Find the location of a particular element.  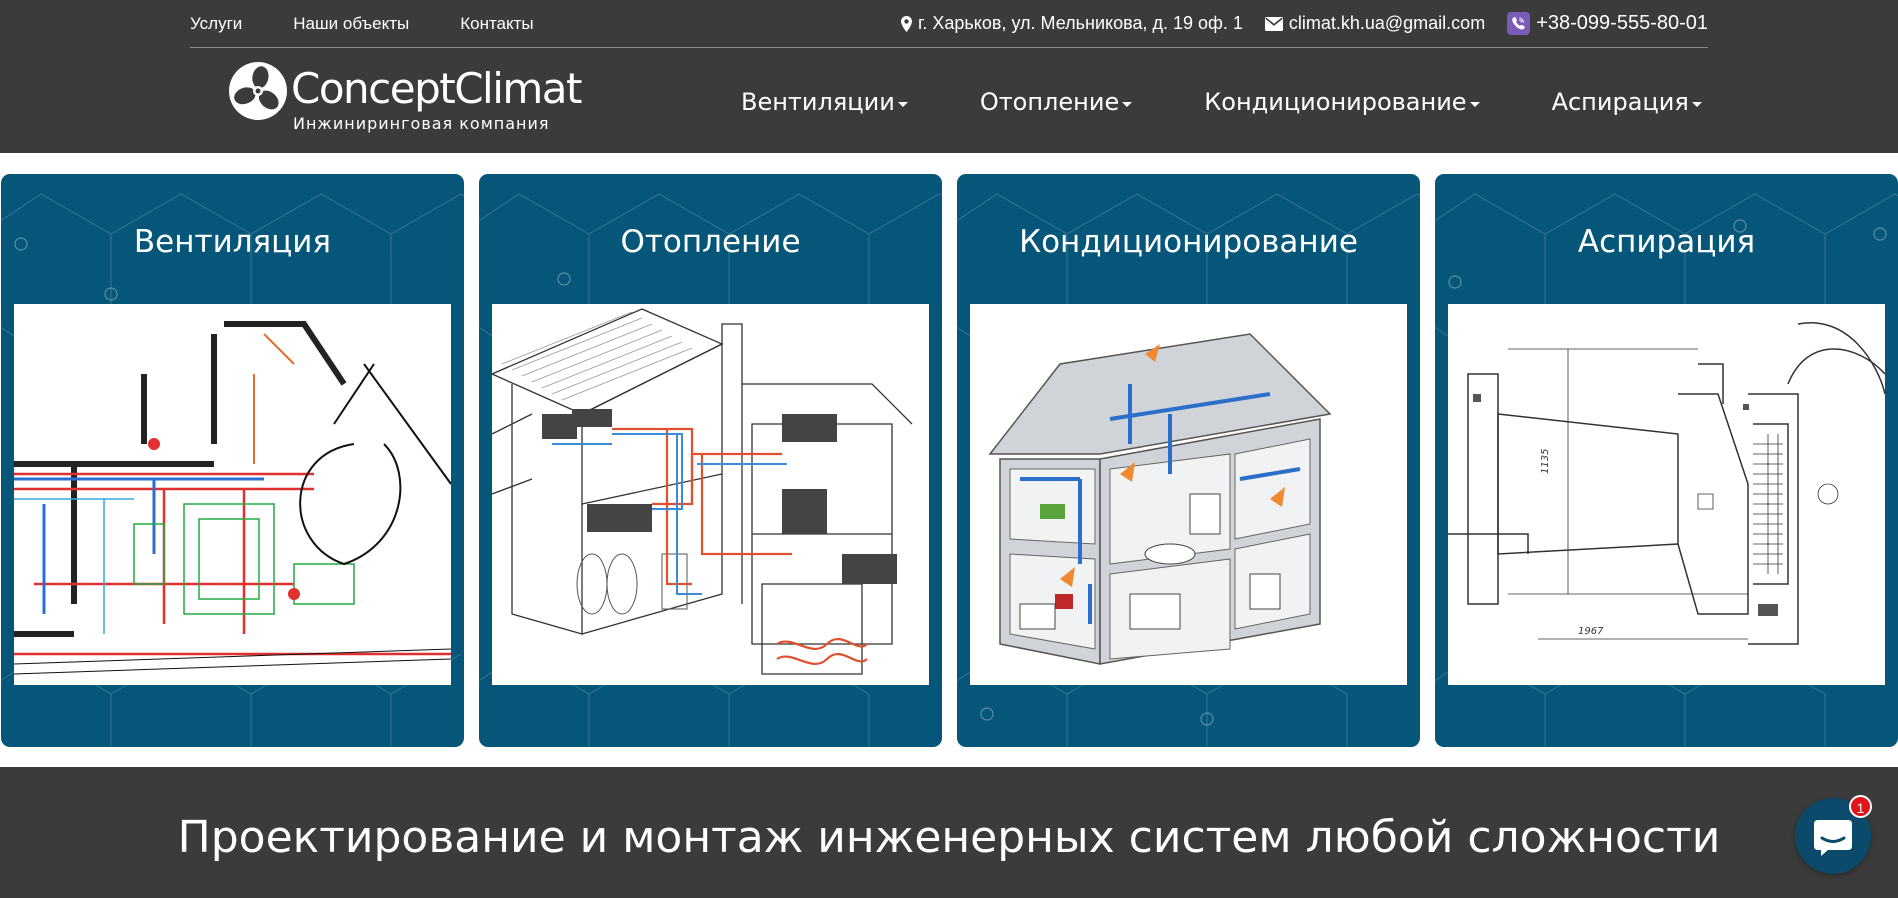

address-text: г. Харьков, ул. Мельникова, д. 19 оф. 1 is located at coordinates (1080, 23).